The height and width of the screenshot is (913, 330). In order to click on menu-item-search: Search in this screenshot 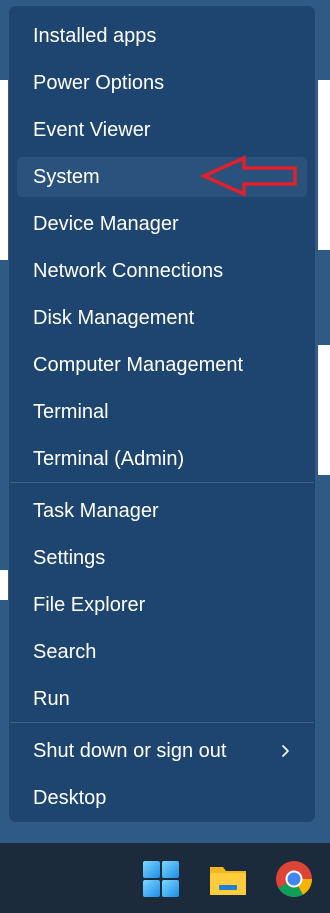, I will do `click(162, 652)`.